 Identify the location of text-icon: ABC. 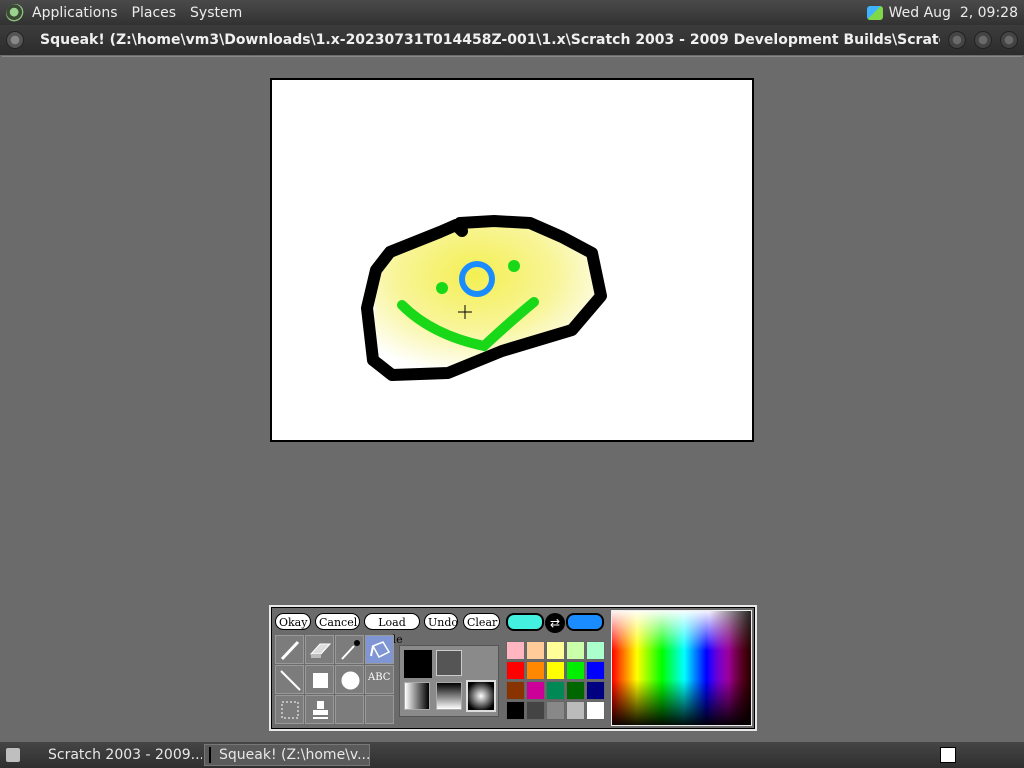
(379, 677).